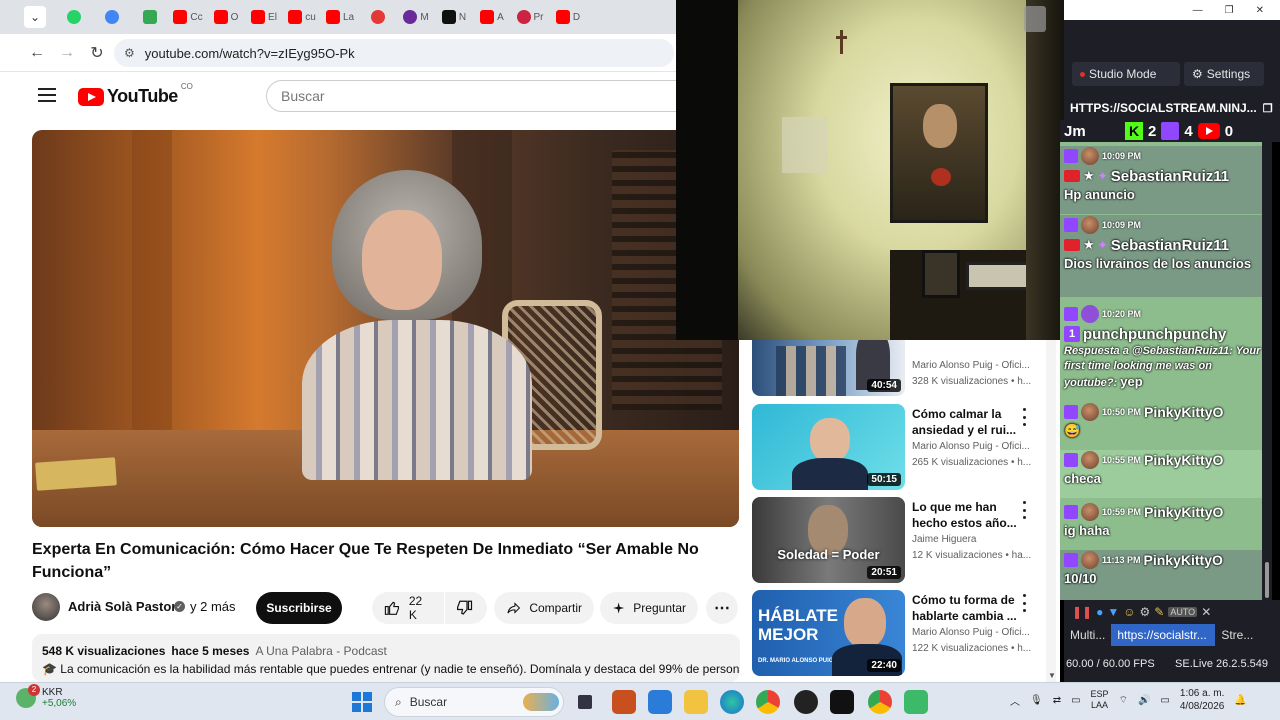 The width and height of the screenshot is (1280, 720). Describe the element at coordinates (226, 17) in the screenshot. I see `browser-tab: O` at that location.